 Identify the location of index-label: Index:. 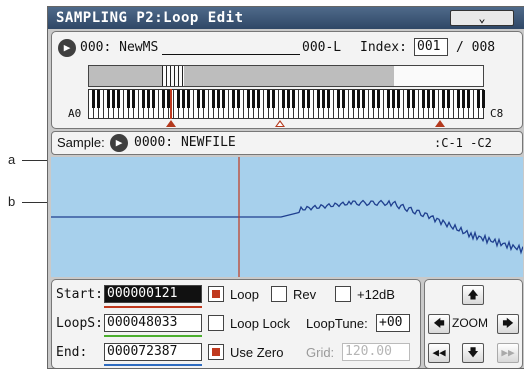
(383, 47).